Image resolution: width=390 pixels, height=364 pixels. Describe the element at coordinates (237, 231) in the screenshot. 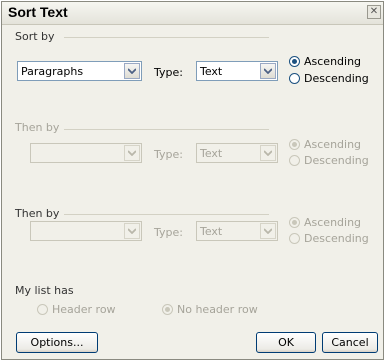

I see `then-by-2-type-dropdown: Text` at that location.